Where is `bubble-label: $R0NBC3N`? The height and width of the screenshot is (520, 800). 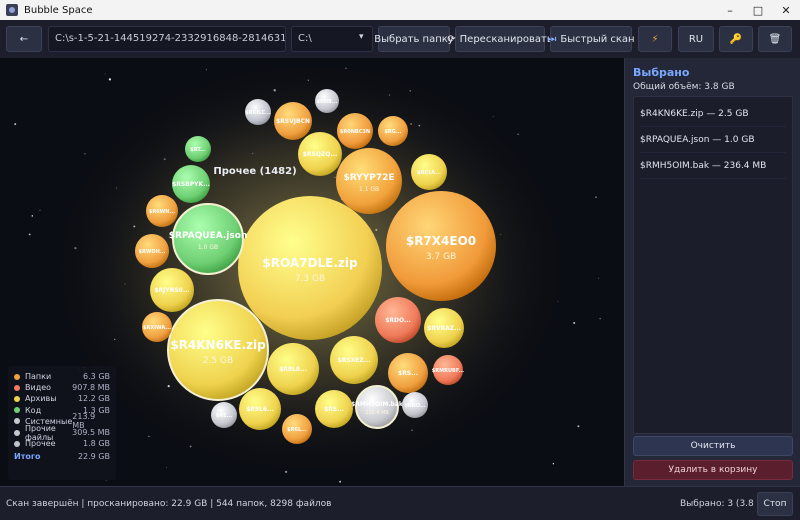 bubble-label: $R0NBC3N is located at coordinates (355, 132).